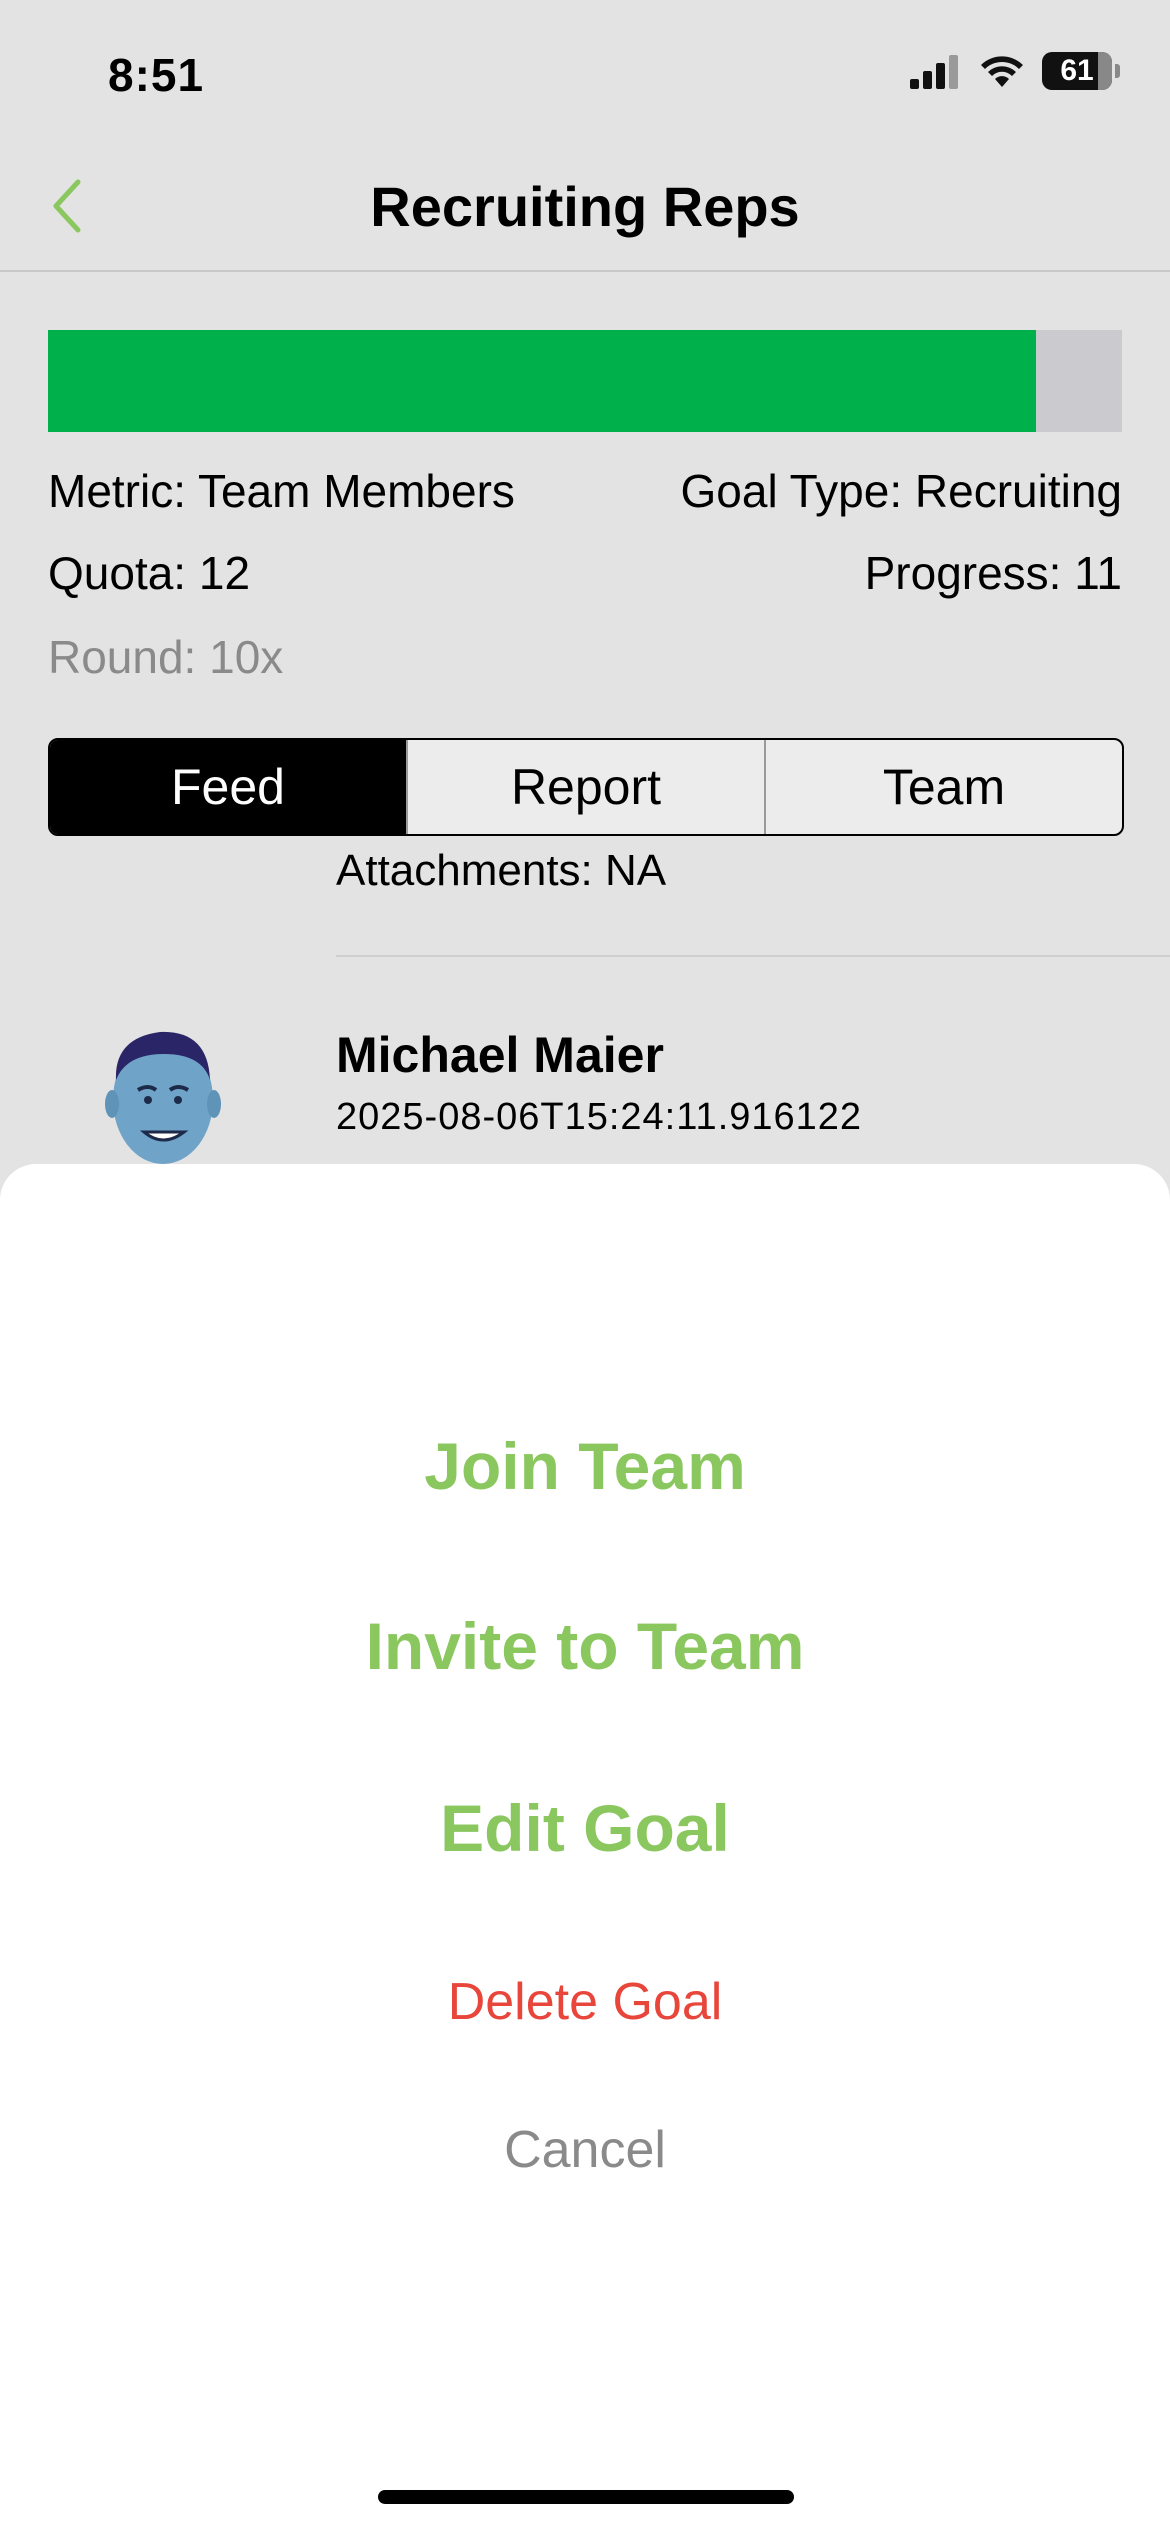  What do you see at coordinates (156, 75) in the screenshot?
I see `status-time: 8:51` at bounding box center [156, 75].